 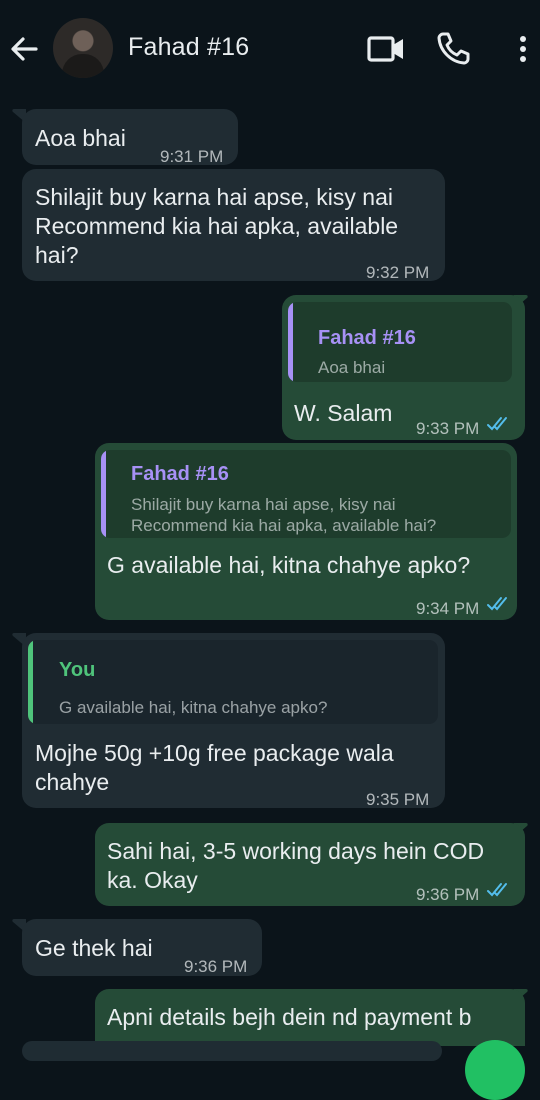 What do you see at coordinates (343, 413) in the screenshot?
I see `message-text: W. Salam` at bounding box center [343, 413].